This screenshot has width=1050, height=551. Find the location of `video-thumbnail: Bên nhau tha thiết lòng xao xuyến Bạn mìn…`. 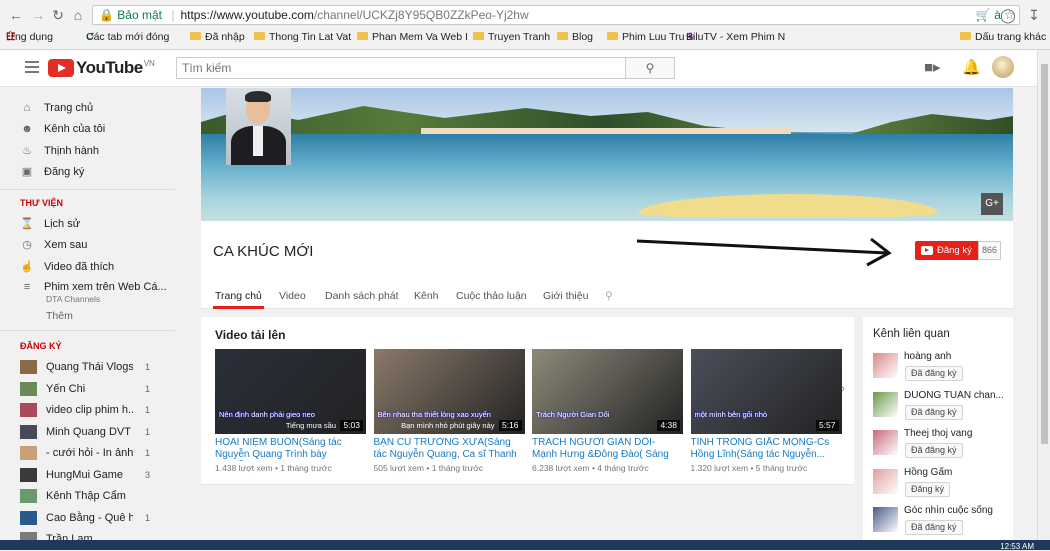

video-thumbnail: Bên nhau tha thiết lòng xao xuyến Bạn mìn… is located at coordinates (449, 391).